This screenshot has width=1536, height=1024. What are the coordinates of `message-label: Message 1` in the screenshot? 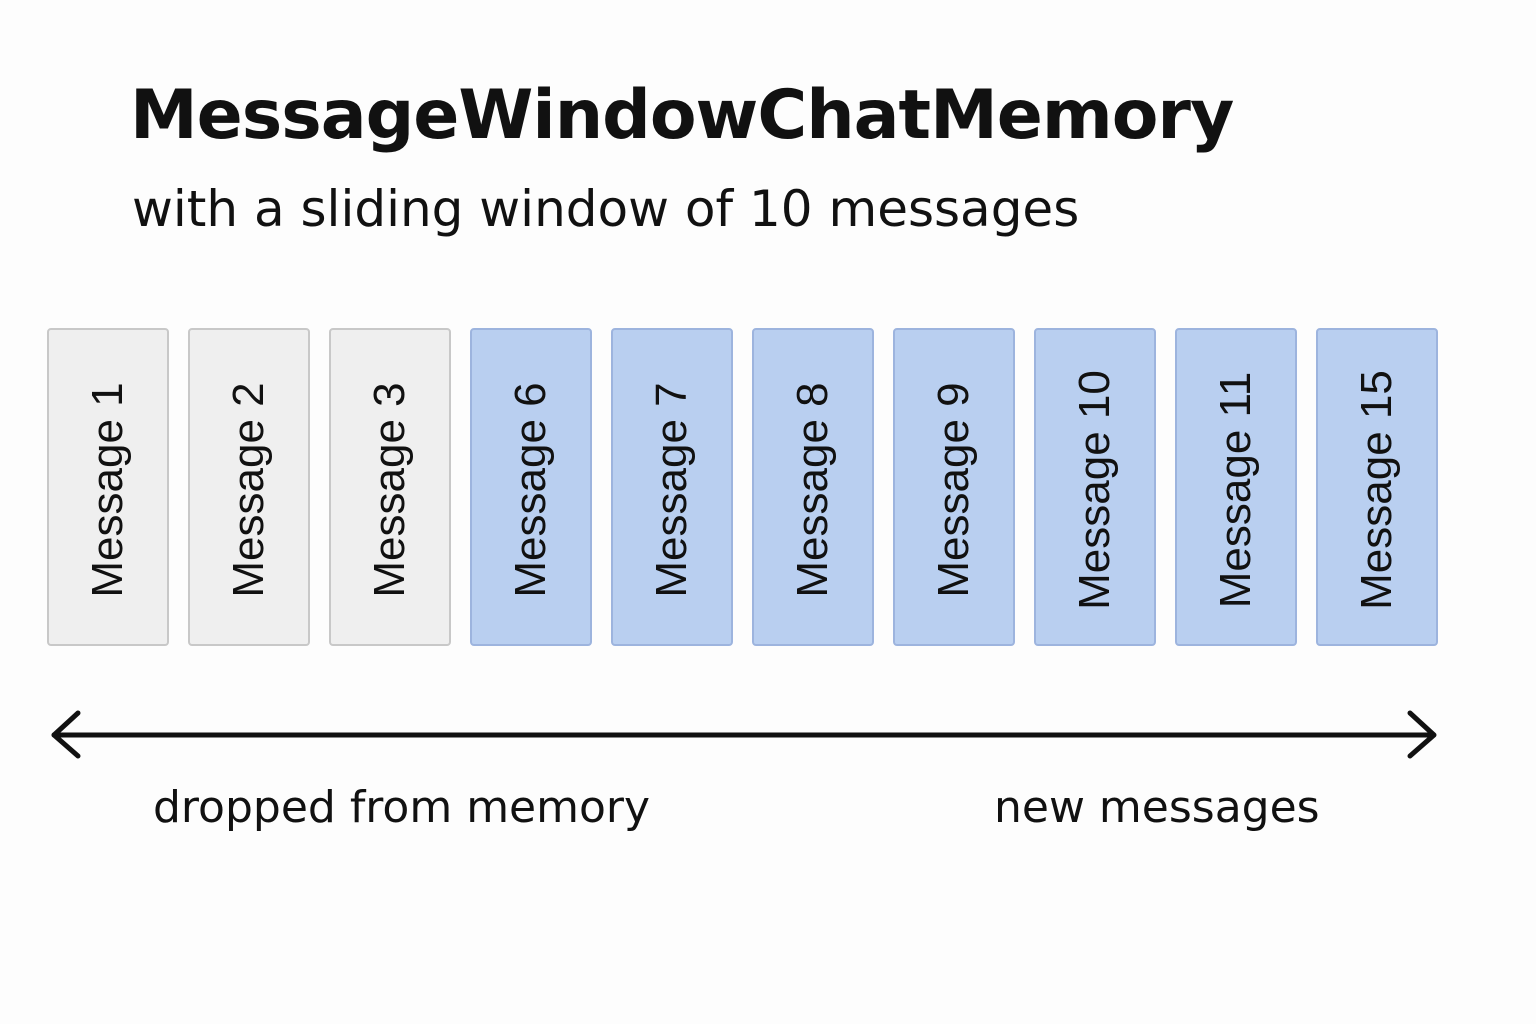 It's located at (107, 490).